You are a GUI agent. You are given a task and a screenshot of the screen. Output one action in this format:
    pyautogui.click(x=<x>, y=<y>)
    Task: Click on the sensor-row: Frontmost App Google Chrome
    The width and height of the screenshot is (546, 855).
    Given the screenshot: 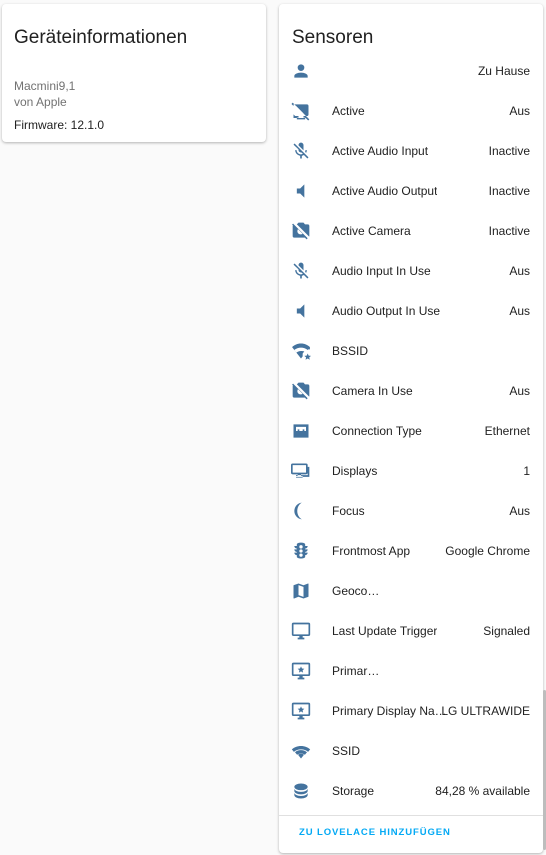 What is the action you would take?
    pyautogui.click(x=411, y=551)
    